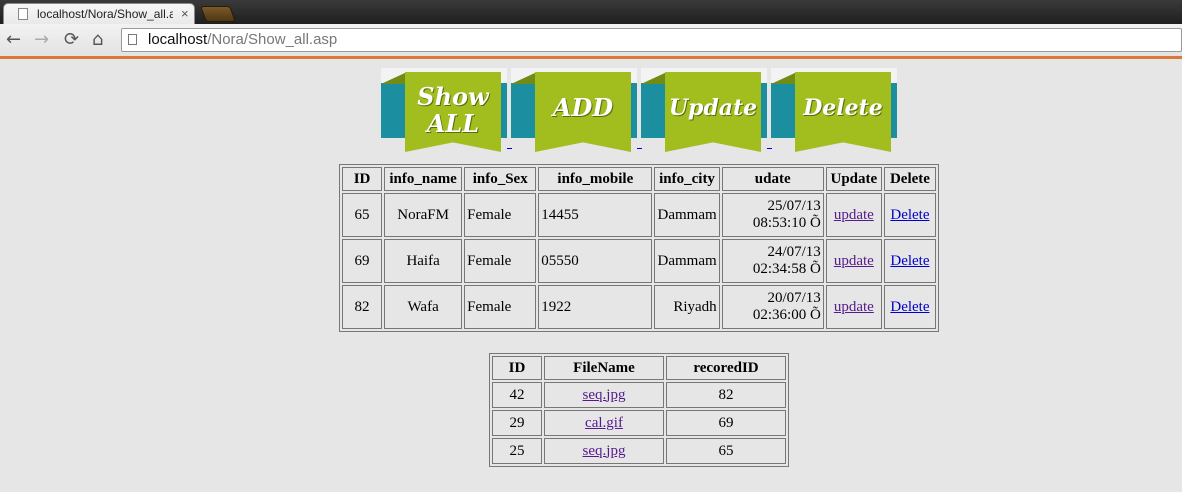  What do you see at coordinates (786, 315) in the screenshot?
I see `udate-time: 02:36:00 Õ` at bounding box center [786, 315].